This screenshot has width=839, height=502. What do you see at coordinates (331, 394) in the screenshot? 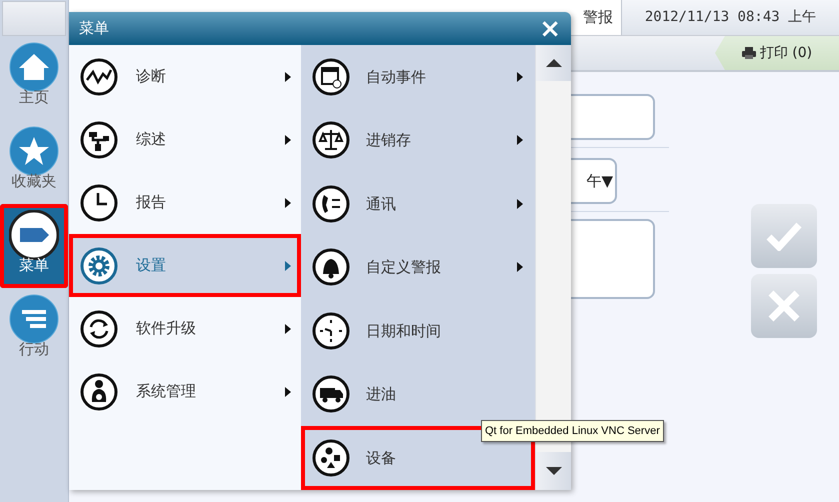
I see `truck-icon` at bounding box center [331, 394].